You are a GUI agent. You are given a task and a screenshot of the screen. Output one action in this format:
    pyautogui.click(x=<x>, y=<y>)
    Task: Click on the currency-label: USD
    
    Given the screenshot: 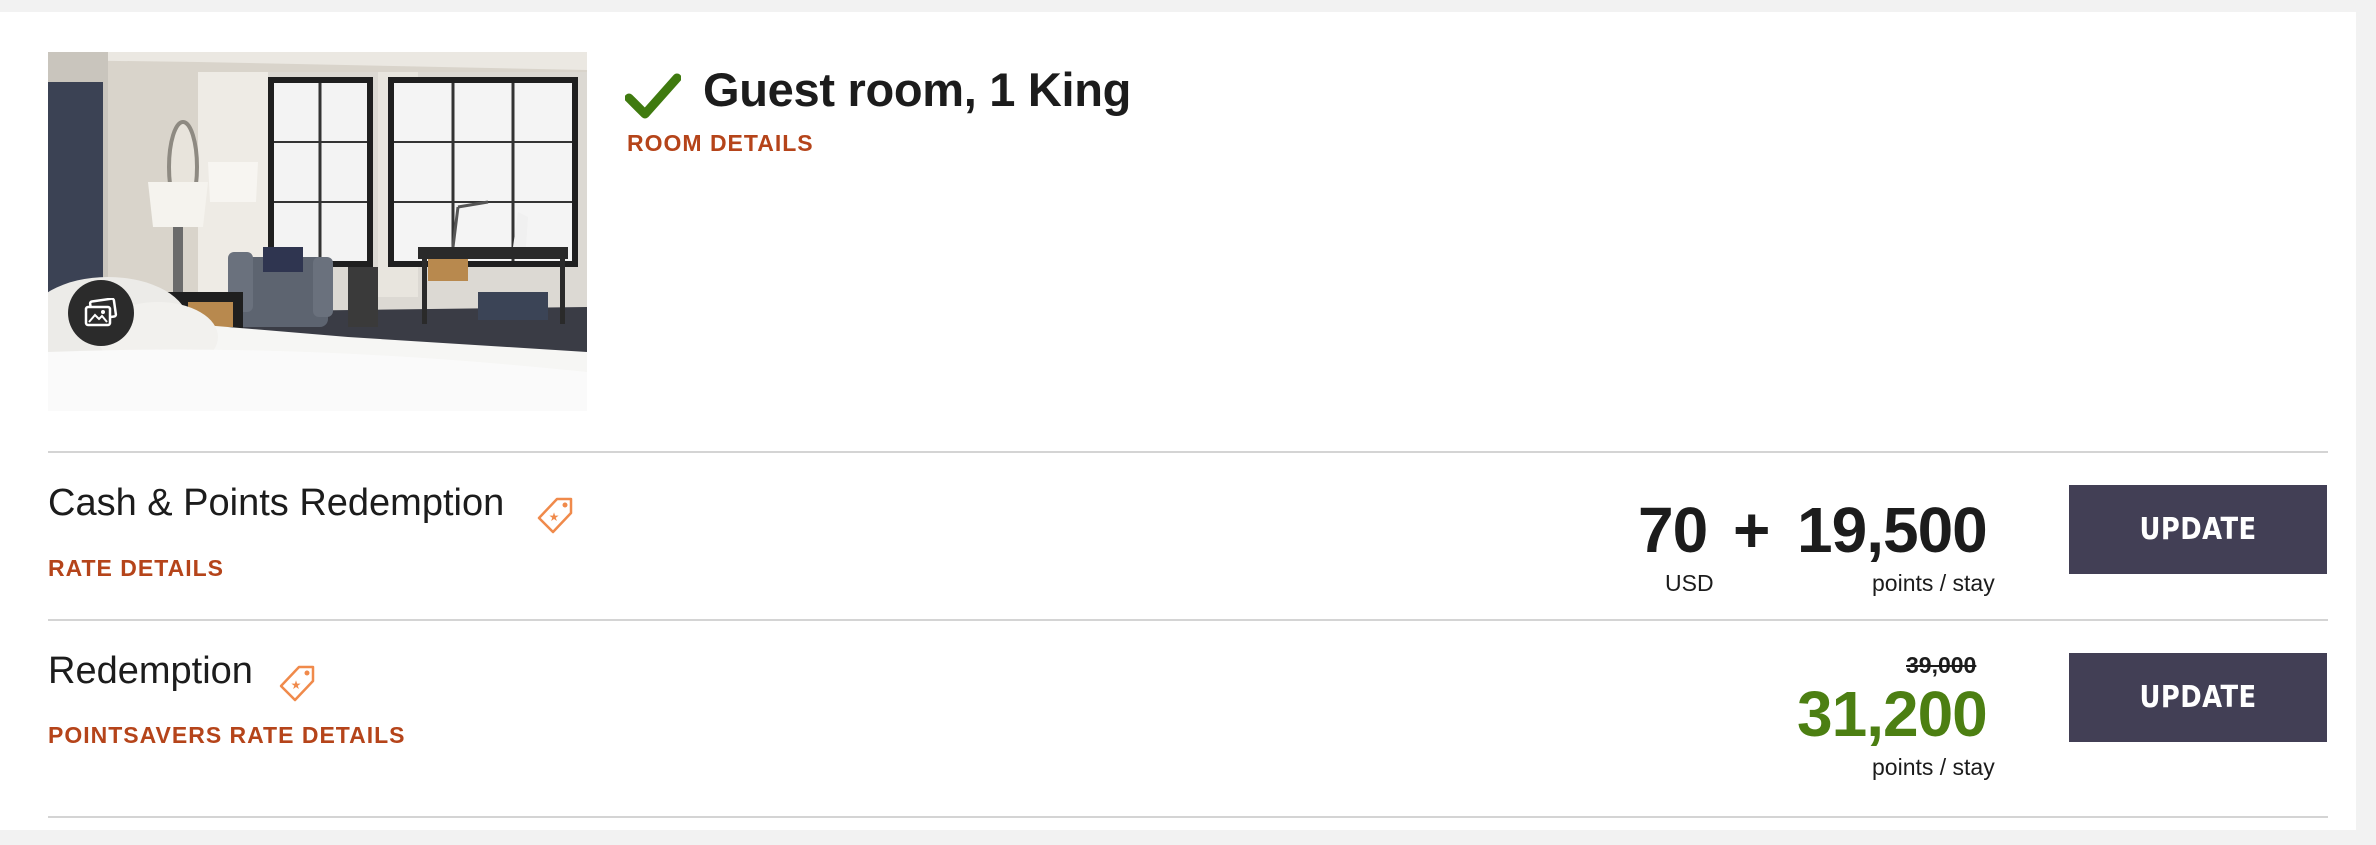 What is the action you would take?
    pyautogui.click(x=1689, y=583)
    